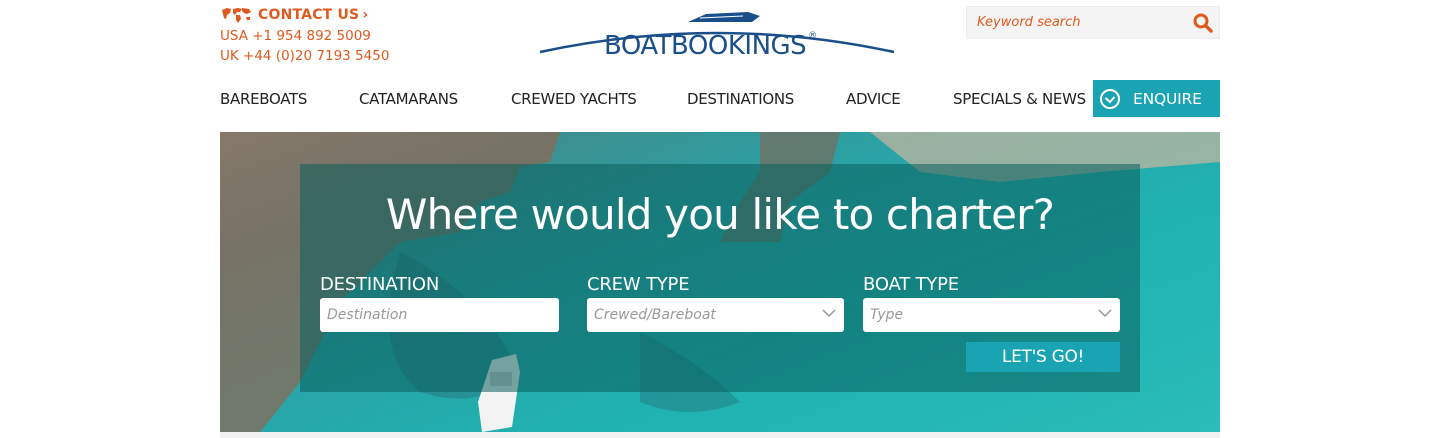  I want to click on boat-type-label: BOAT TYPE, so click(911, 284).